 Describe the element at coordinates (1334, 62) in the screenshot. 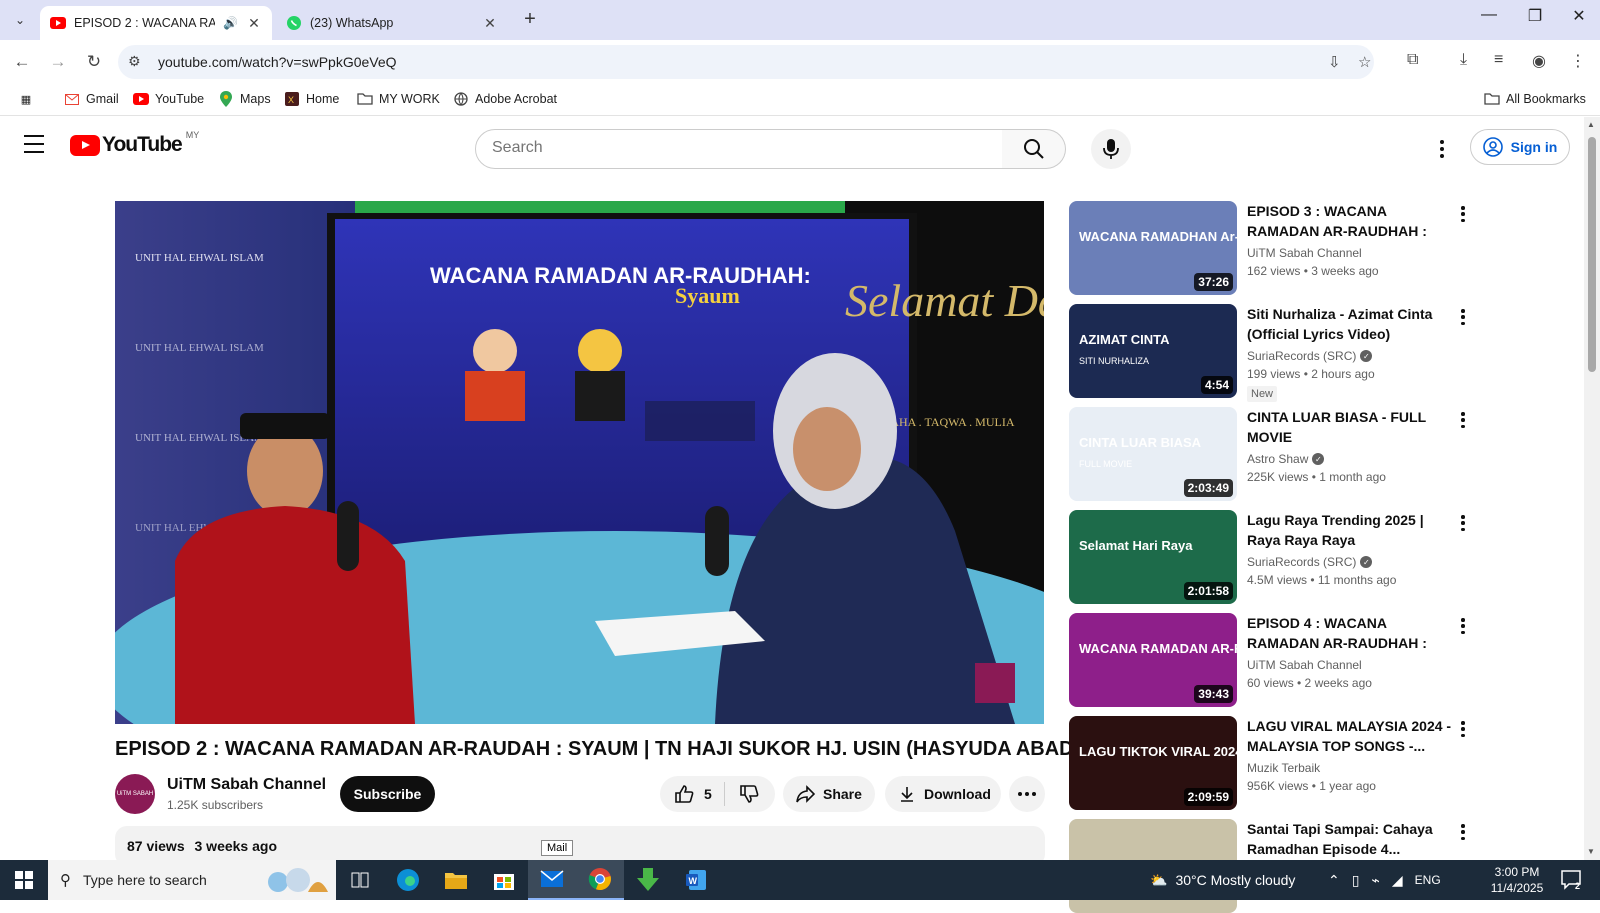

I see `install-app-icon: ⇩` at that location.